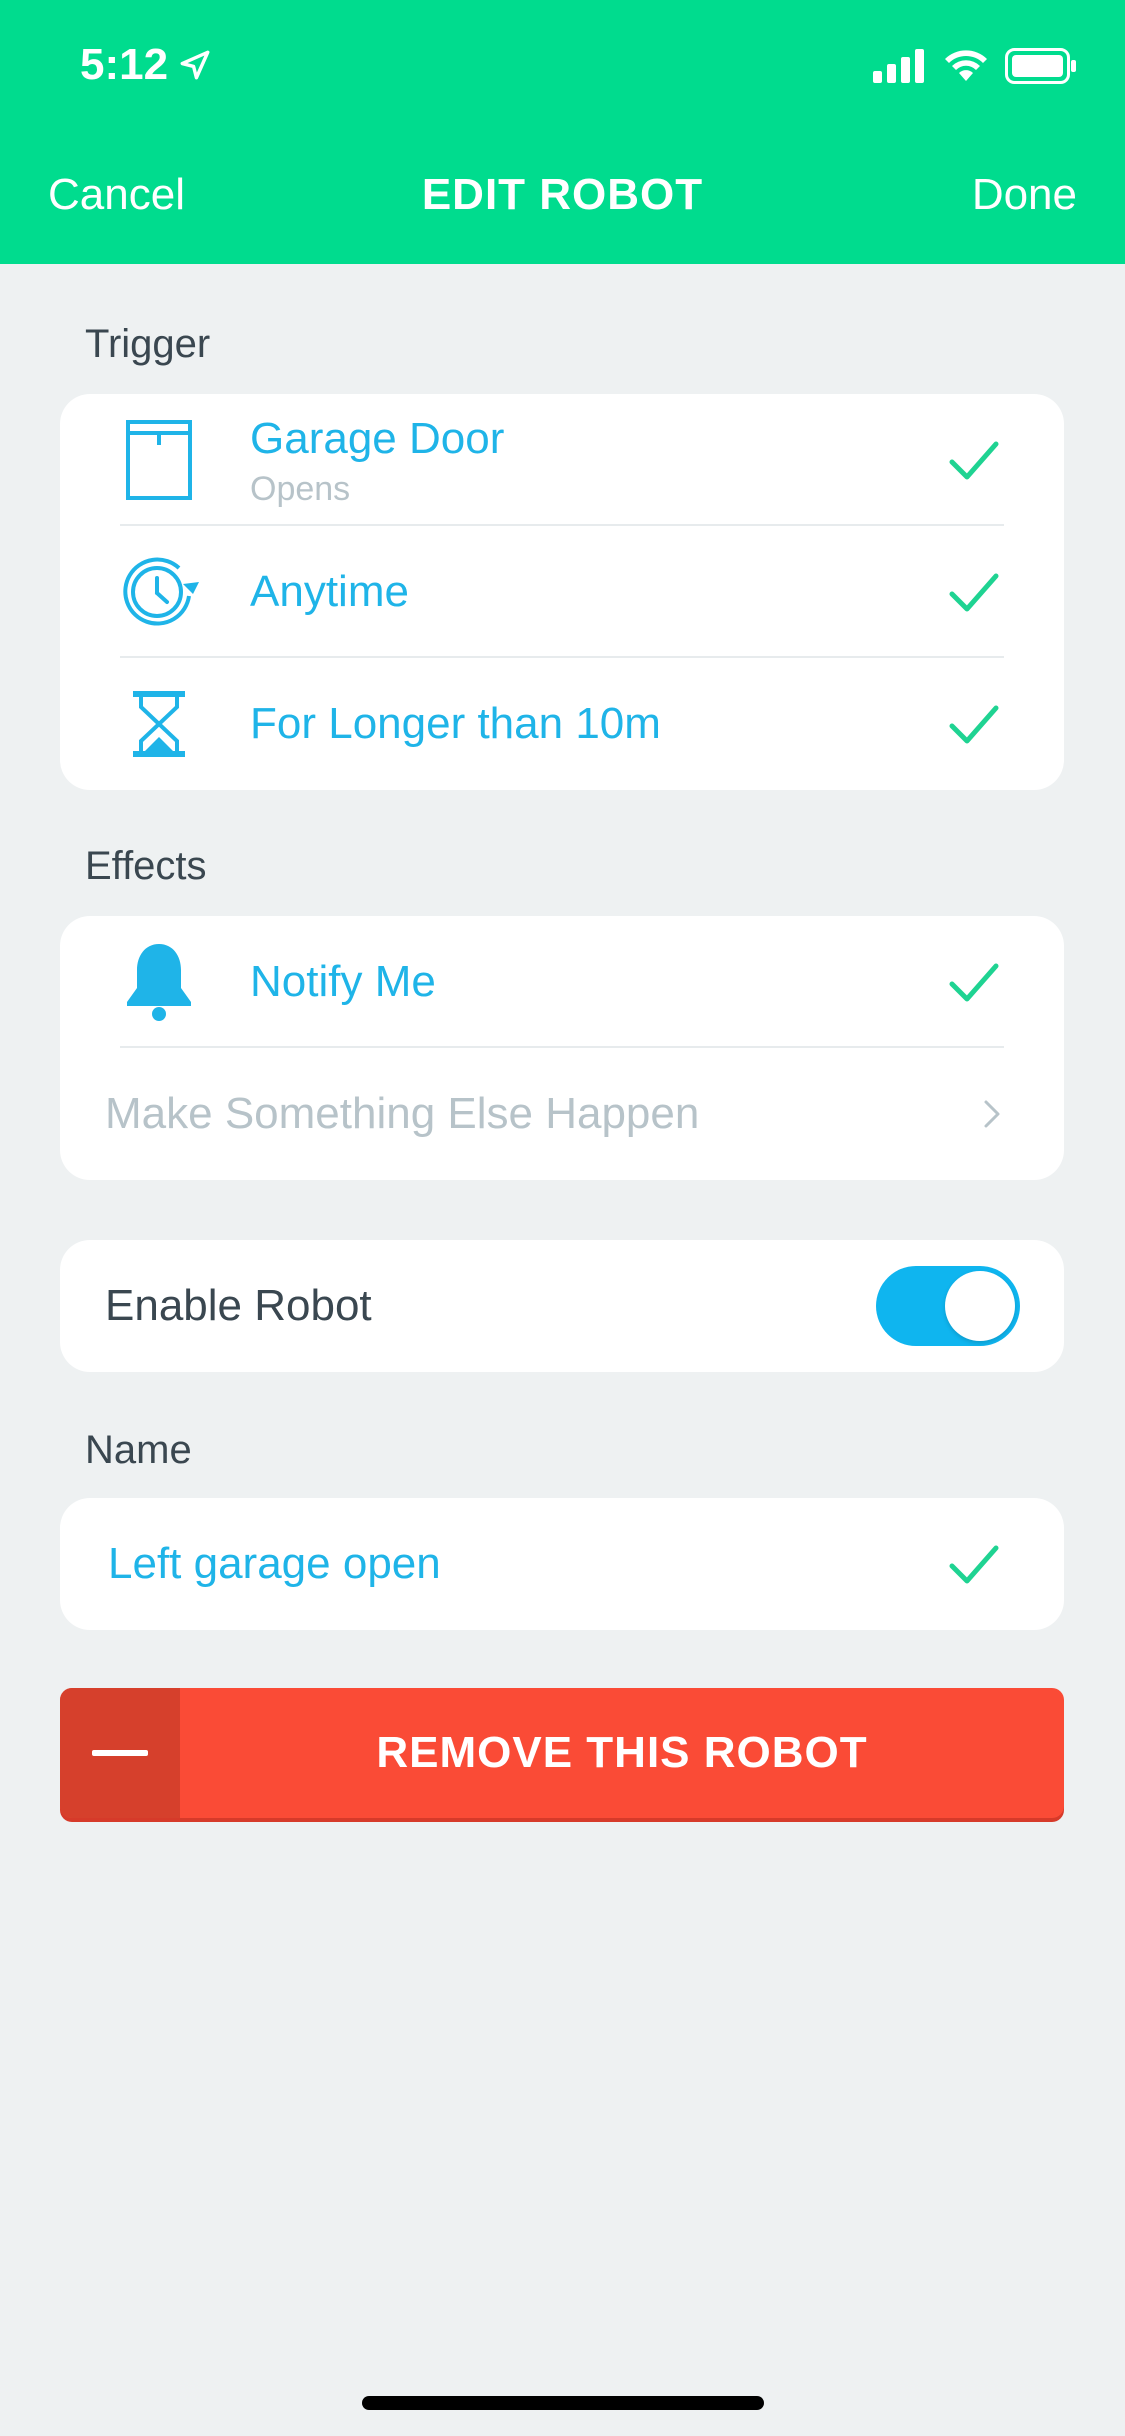 The image size is (1125, 2436). What do you see at coordinates (300, 489) in the screenshot?
I see `trigger-sublabel: Opens` at bounding box center [300, 489].